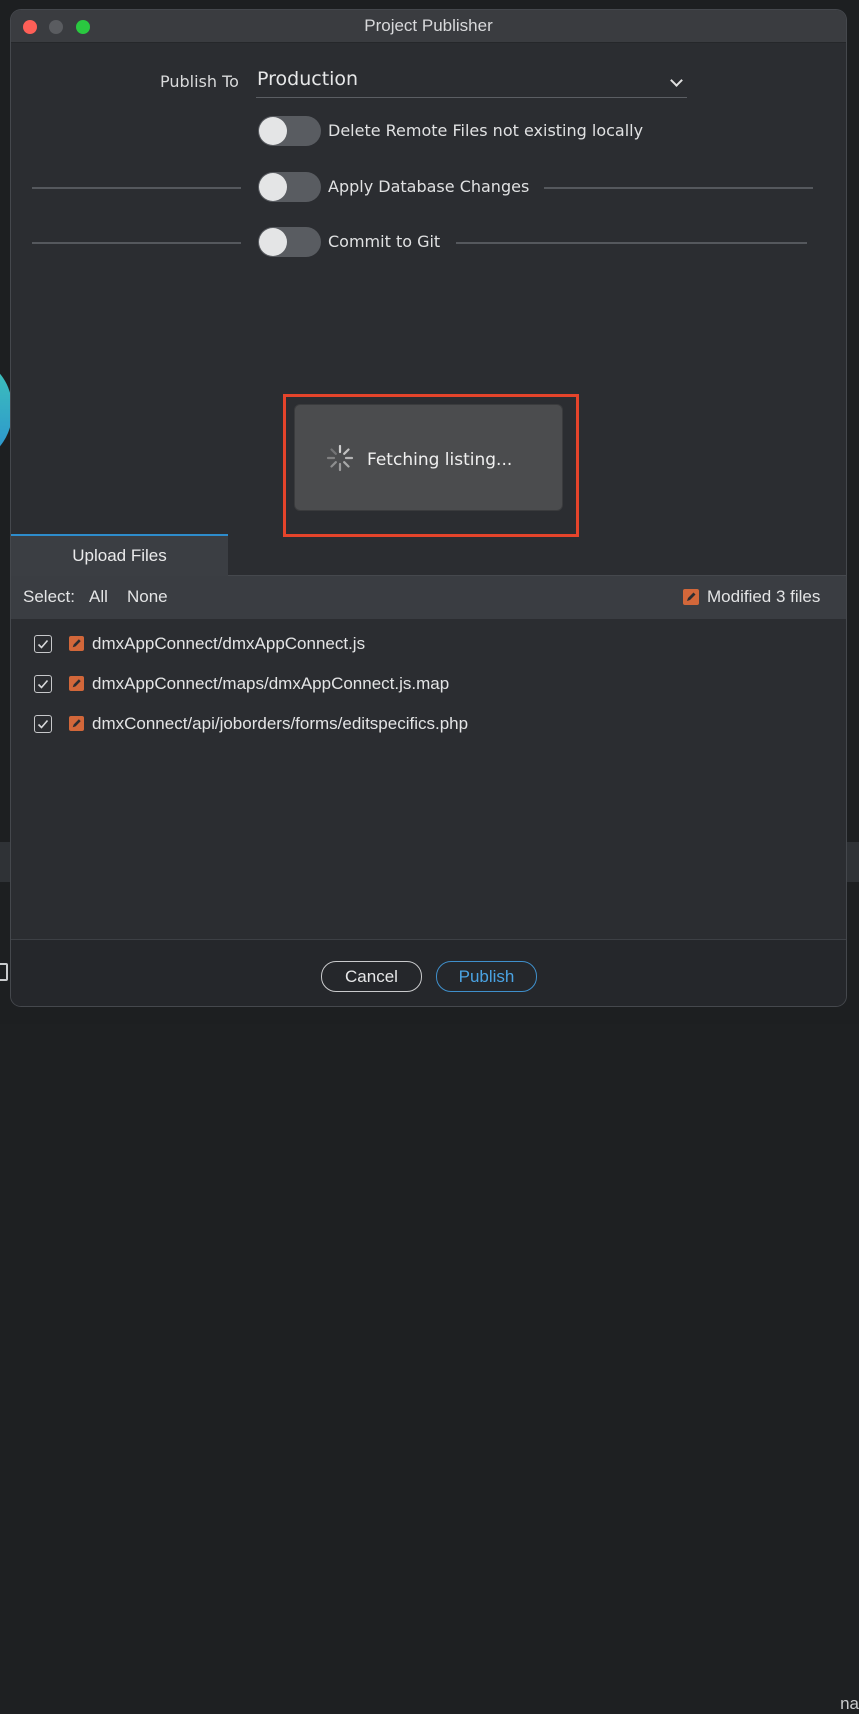 Image resolution: width=859 pixels, height=1714 pixels. What do you see at coordinates (471, 82) in the screenshot?
I see `publish-target-select: Production` at bounding box center [471, 82].